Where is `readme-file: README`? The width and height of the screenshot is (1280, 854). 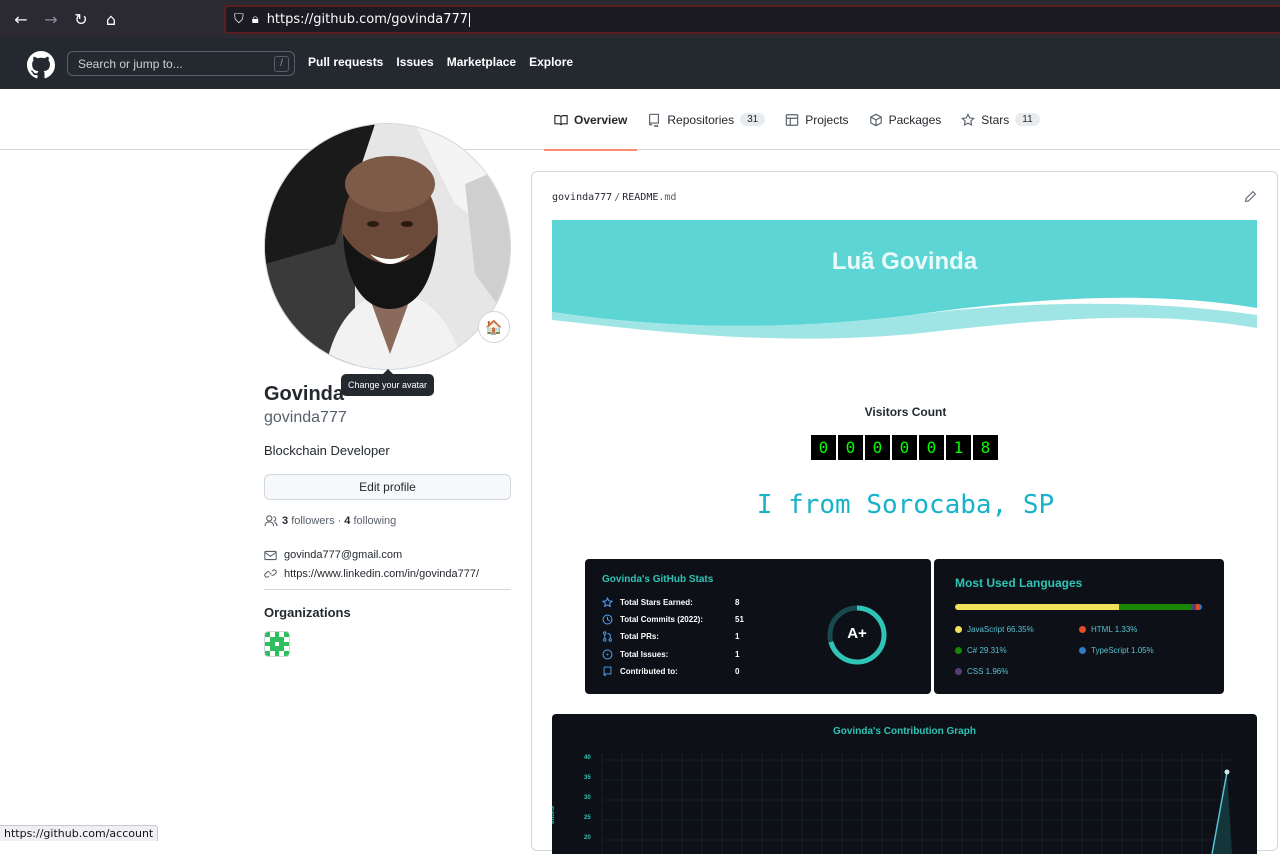
readme-file: README is located at coordinates (640, 197).